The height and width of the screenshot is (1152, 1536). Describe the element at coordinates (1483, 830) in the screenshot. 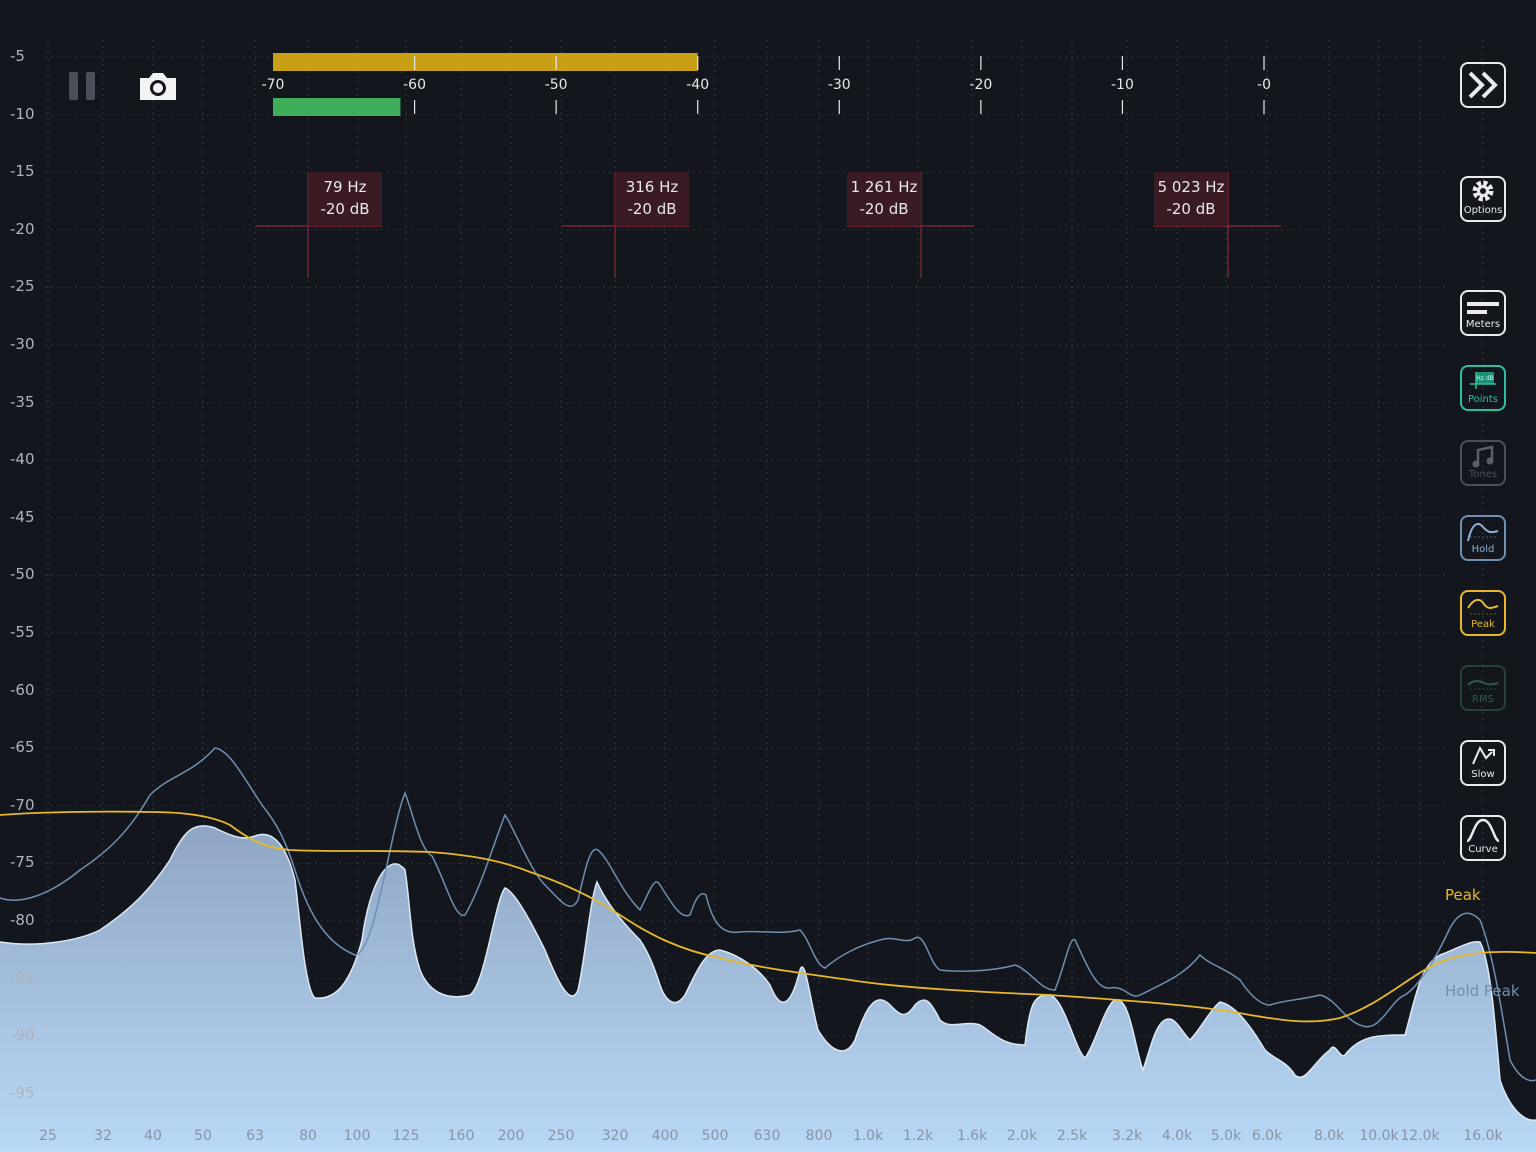

I see `bell-curve-icon` at that location.